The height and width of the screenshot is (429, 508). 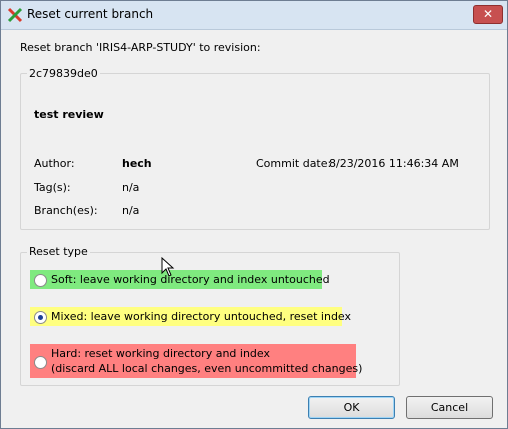 I want to click on tags-value: n/a, so click(x=131, y=187).